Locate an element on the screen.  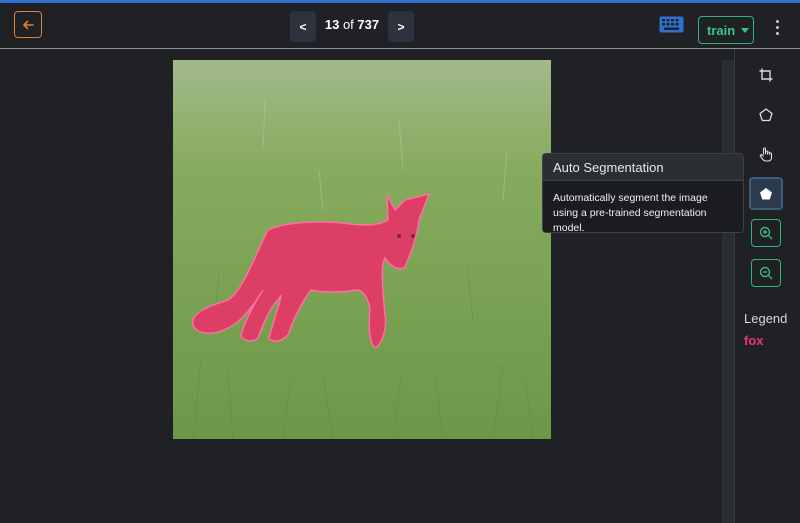
arrow-left-icon is located at coordinates (28, 24).